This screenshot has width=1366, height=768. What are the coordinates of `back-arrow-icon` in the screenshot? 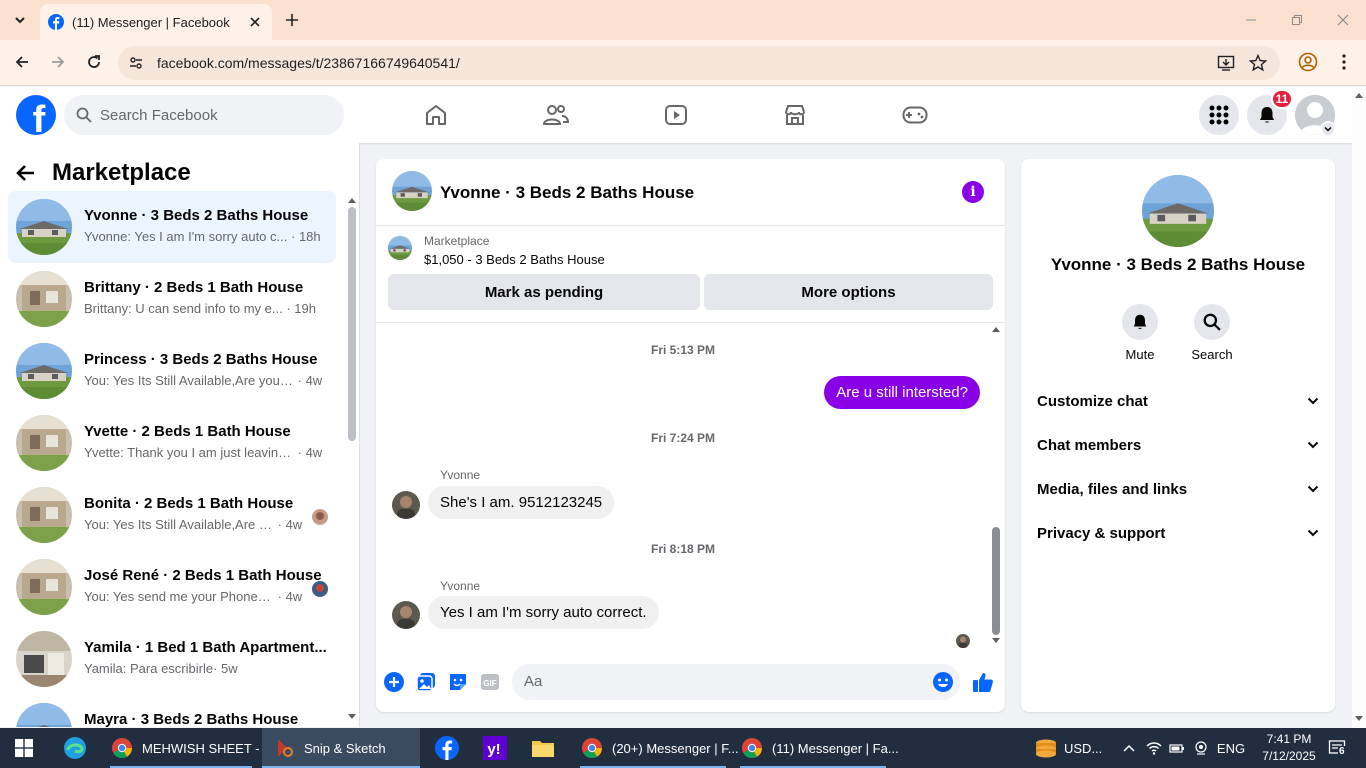 It's located at (26, 173).